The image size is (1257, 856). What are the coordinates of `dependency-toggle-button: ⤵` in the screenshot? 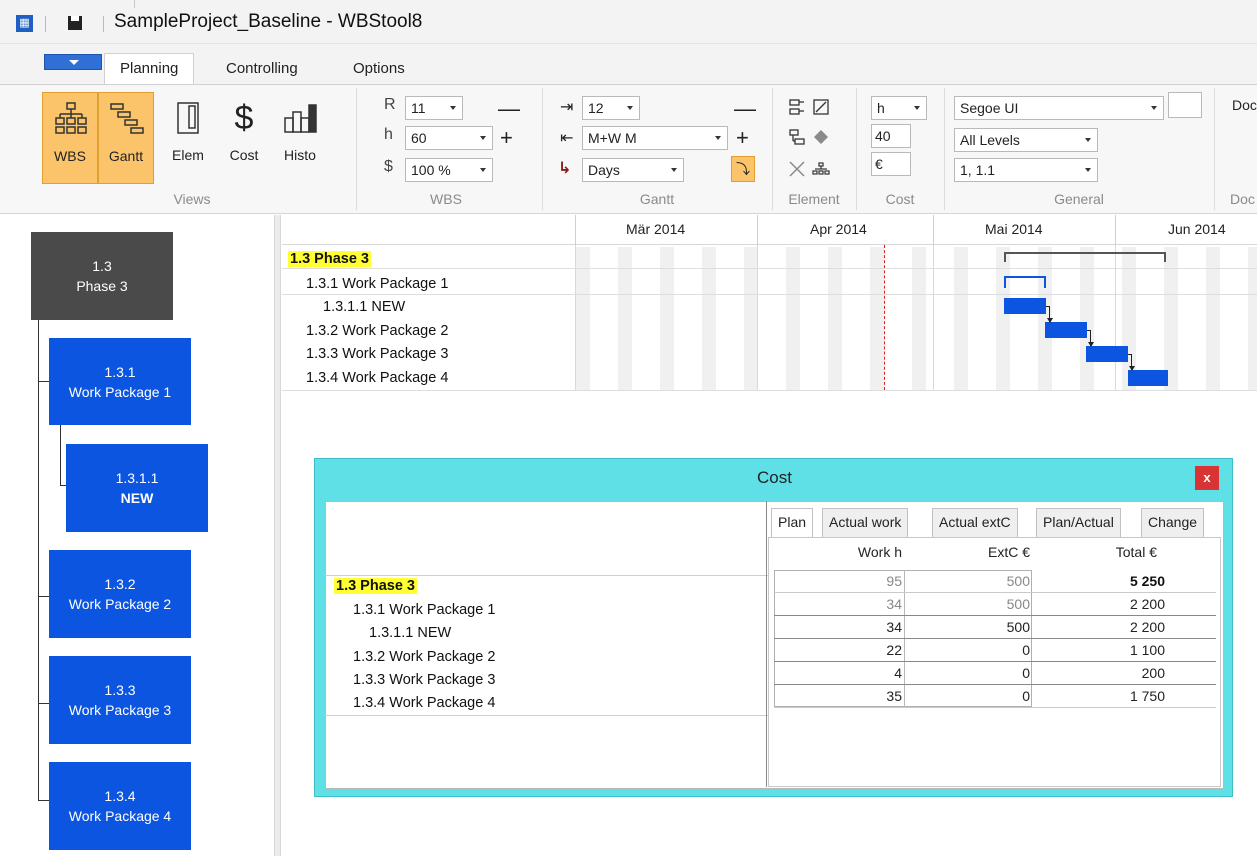 It's located at (743, 169).